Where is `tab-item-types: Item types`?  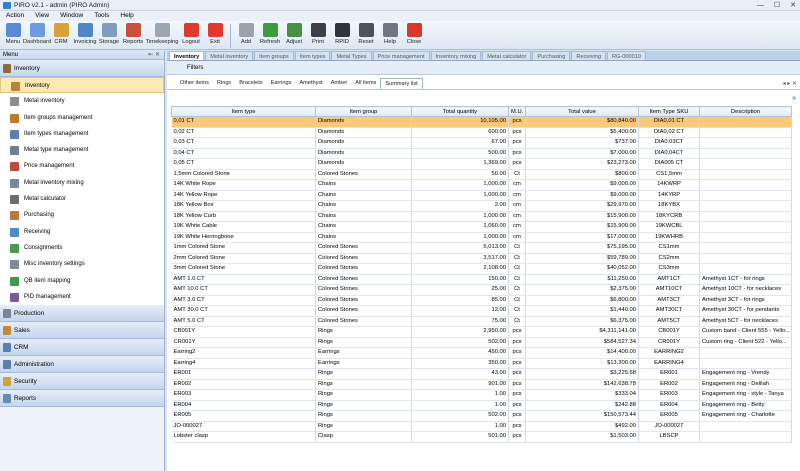
tab-item-types: Item types is located at coordinates (312, 55).